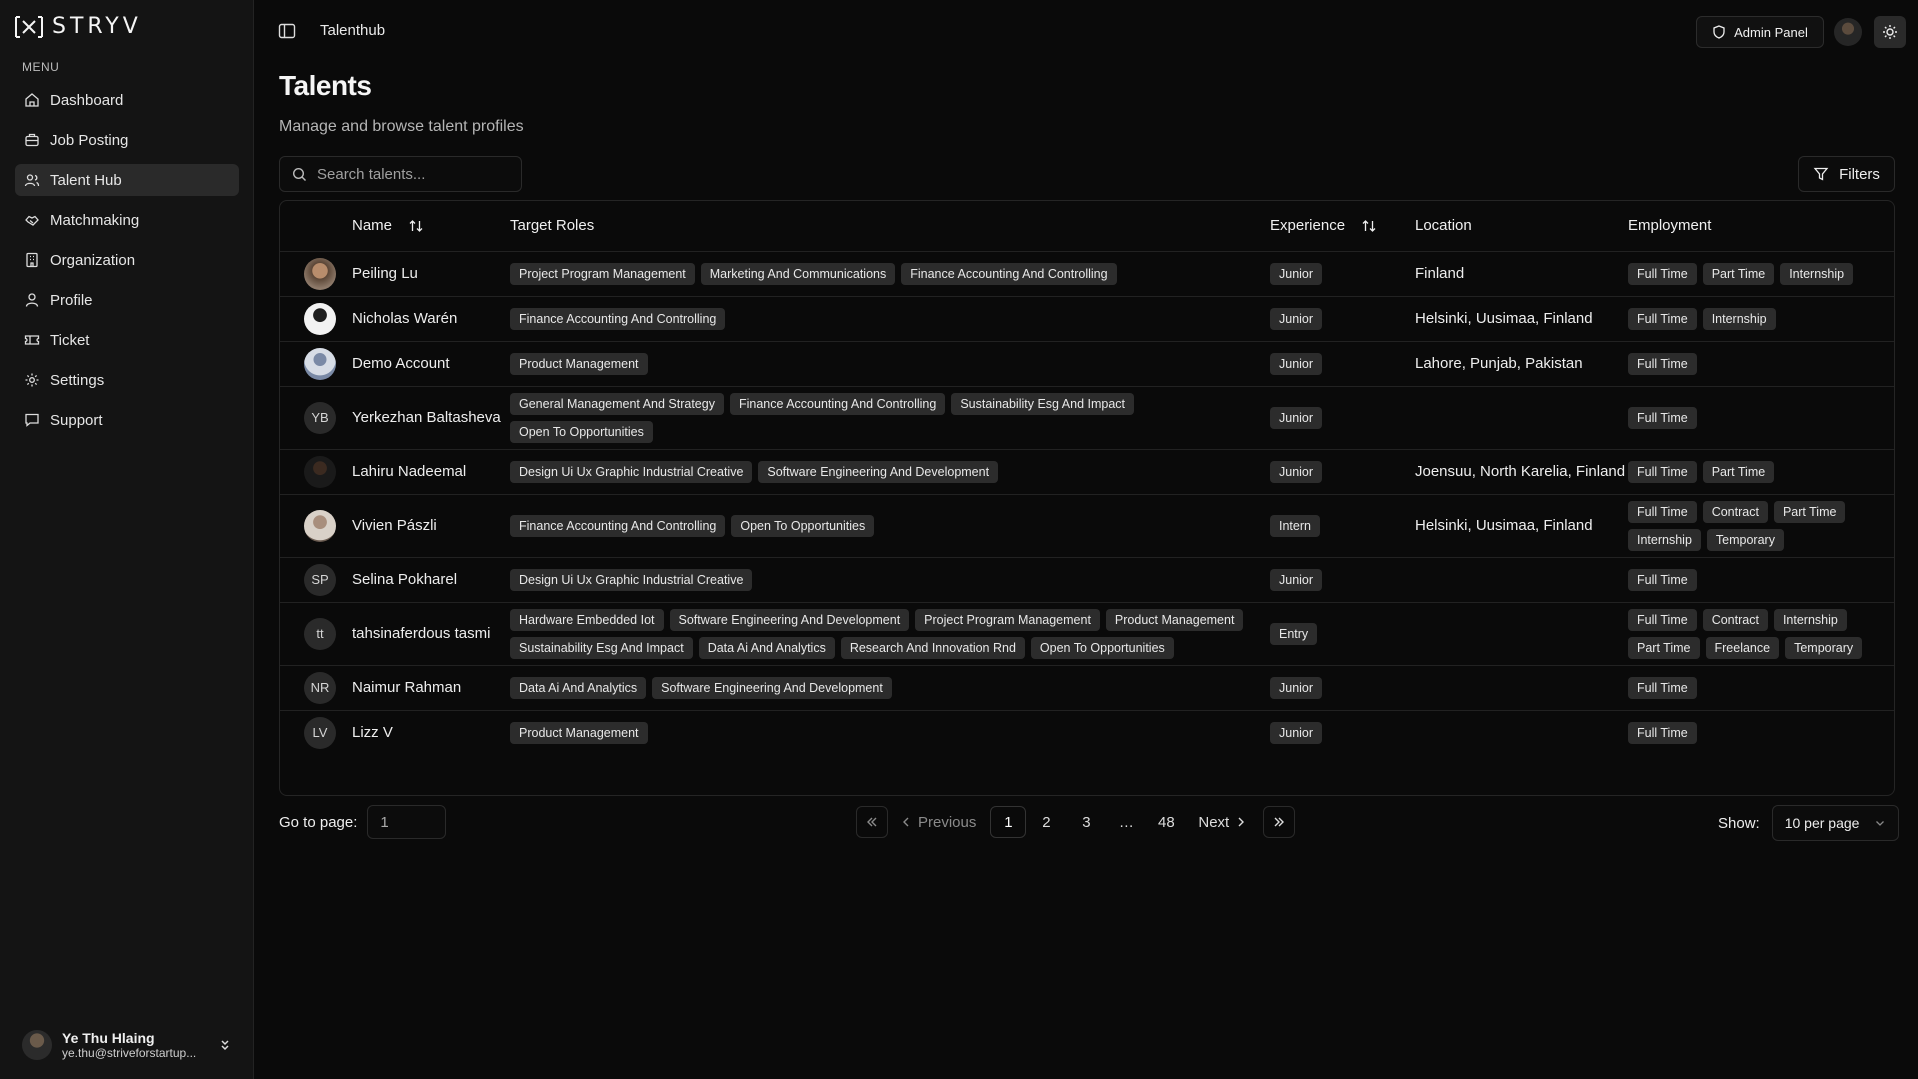 The width and height of the screenshot is (1918, 1079). Describe the element at coordinates (1086, 31) in the screenshot. I see `topbar: Talenthub Admin Panel` at that location.